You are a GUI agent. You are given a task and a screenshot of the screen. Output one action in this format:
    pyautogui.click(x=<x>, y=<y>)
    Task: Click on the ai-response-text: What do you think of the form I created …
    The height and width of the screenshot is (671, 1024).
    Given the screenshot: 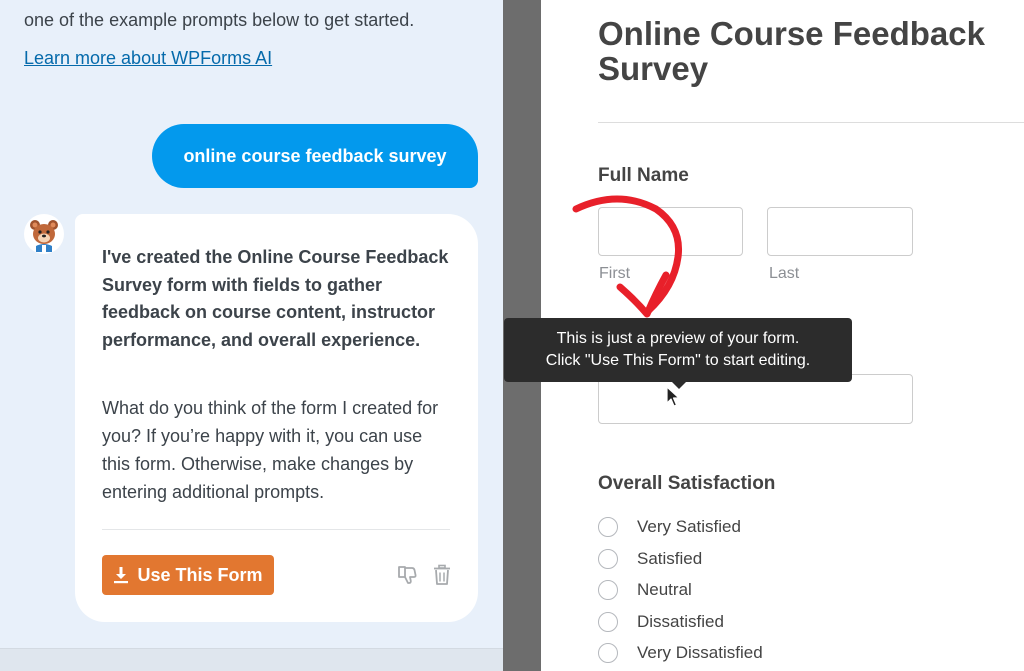 What is the action you would take?
    pyautogui.click(x=270, y=450)
    